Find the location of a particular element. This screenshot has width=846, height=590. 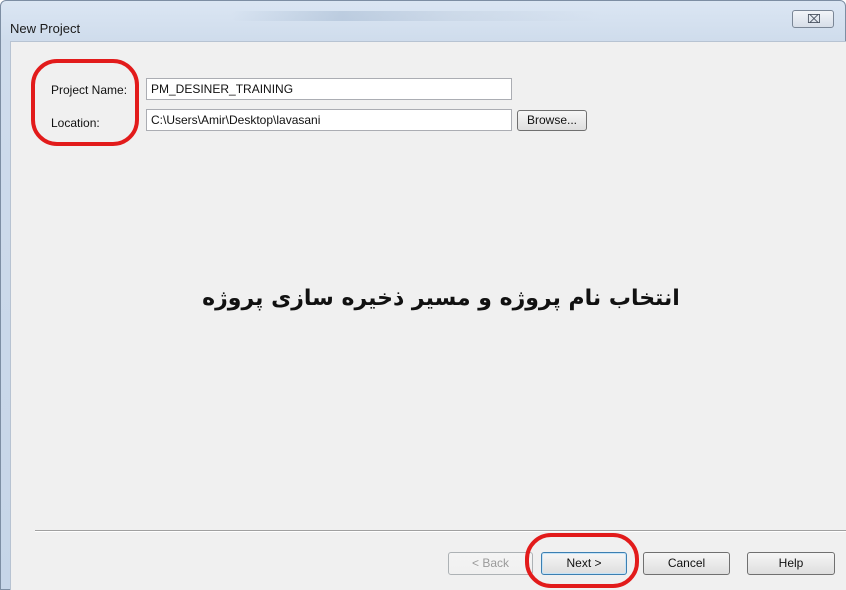

next-button-highlight-ring is located at coordinates (582, 560).